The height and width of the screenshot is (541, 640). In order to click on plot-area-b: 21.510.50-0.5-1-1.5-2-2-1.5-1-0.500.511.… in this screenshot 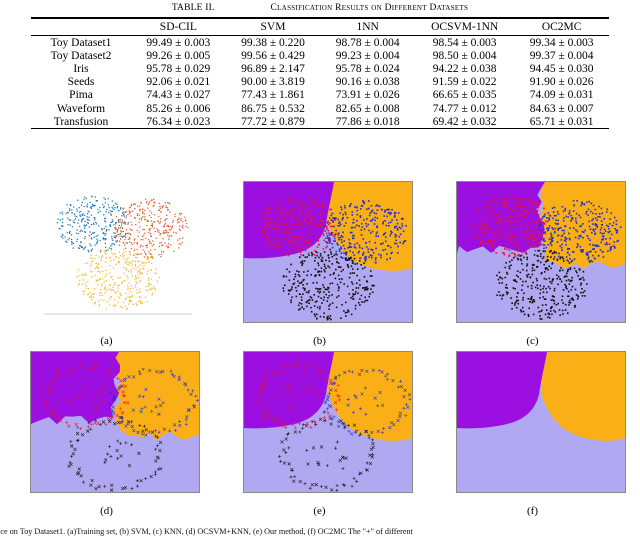, I will do `click(328, 252)`.